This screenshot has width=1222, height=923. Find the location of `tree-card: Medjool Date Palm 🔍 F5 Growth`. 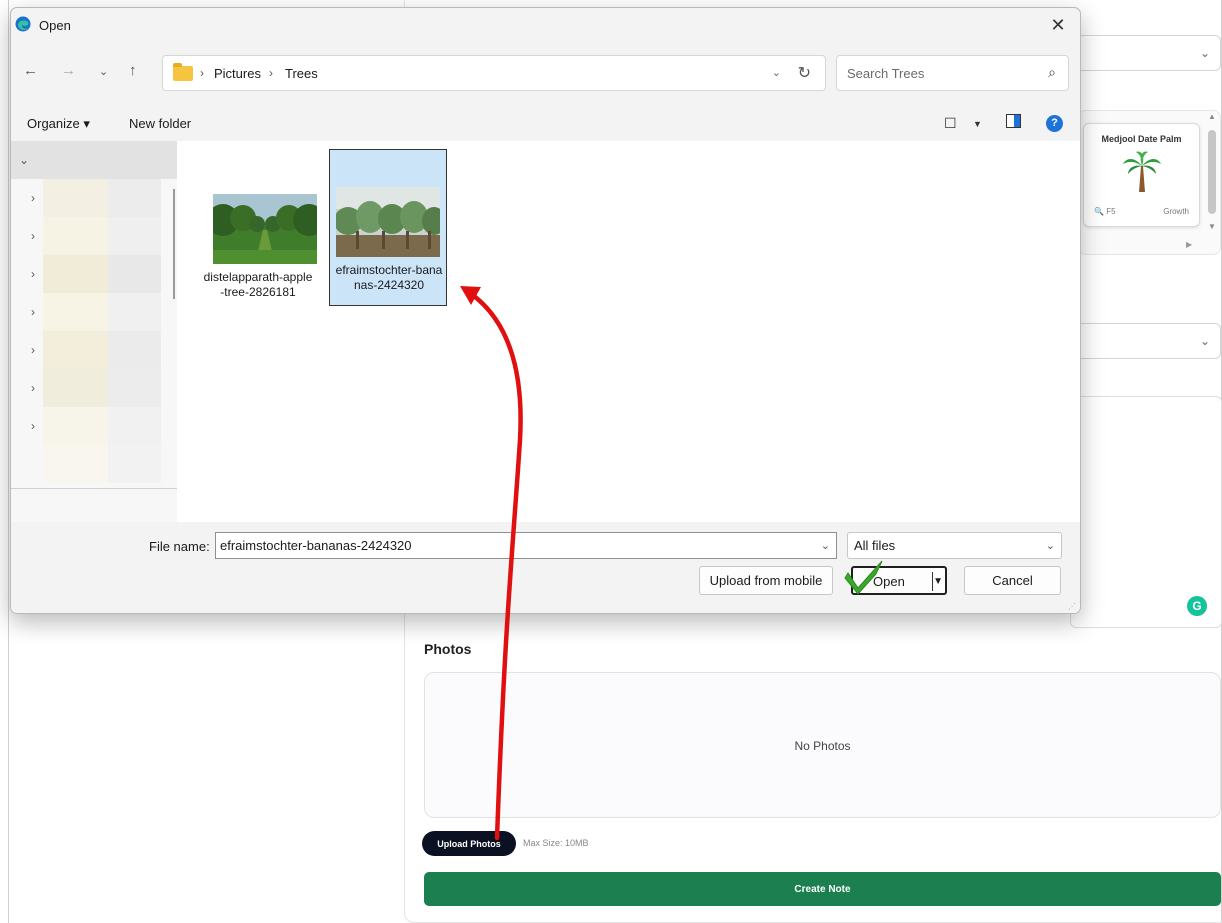

tree-card: Medjool Date Palm 🔍 F5 Growth is located at coordinates (1141, 175).